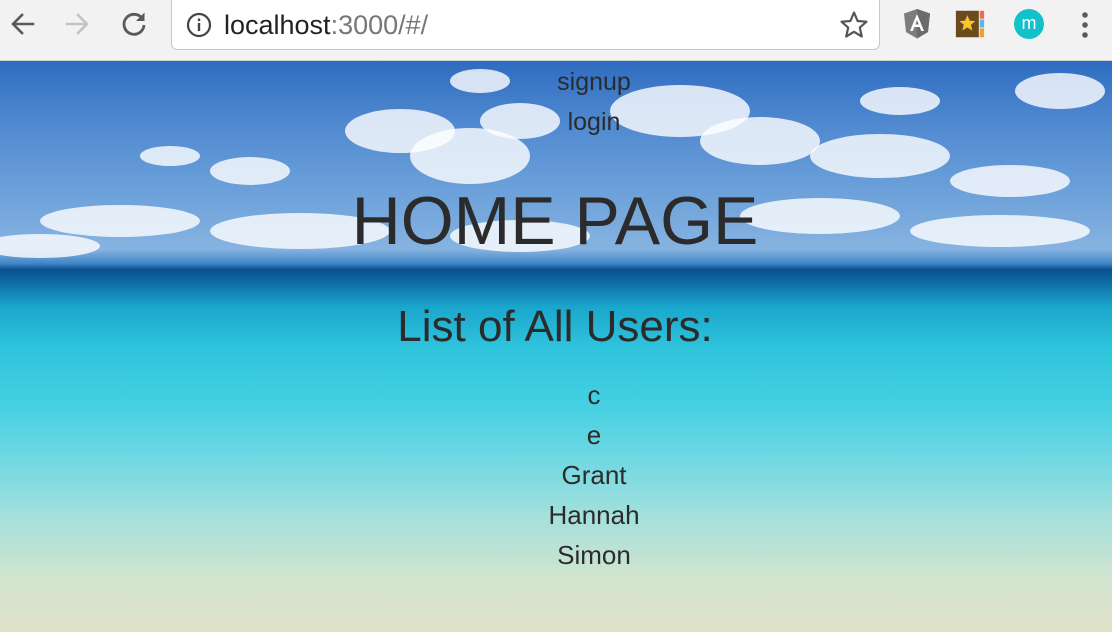 The height and width of the screenshot is (632, 1112). I want to click on reload-button, so click(134, 24).